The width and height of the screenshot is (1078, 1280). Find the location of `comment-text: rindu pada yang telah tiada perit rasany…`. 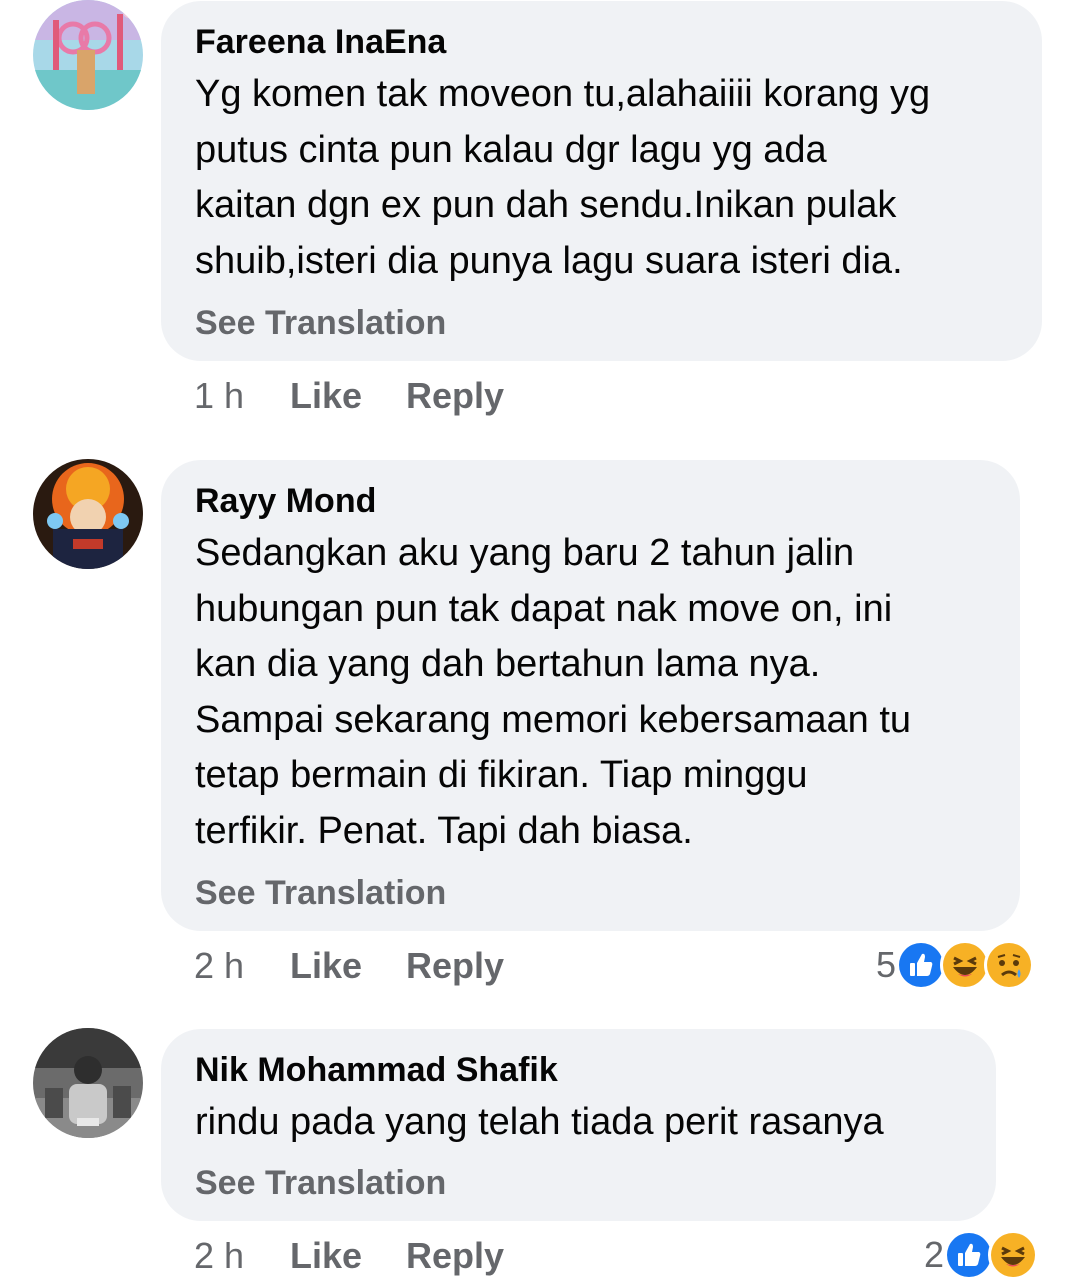

comment-text: rindu pada yang telah tiada perit rasany… is located at coordinates (578, 1123).